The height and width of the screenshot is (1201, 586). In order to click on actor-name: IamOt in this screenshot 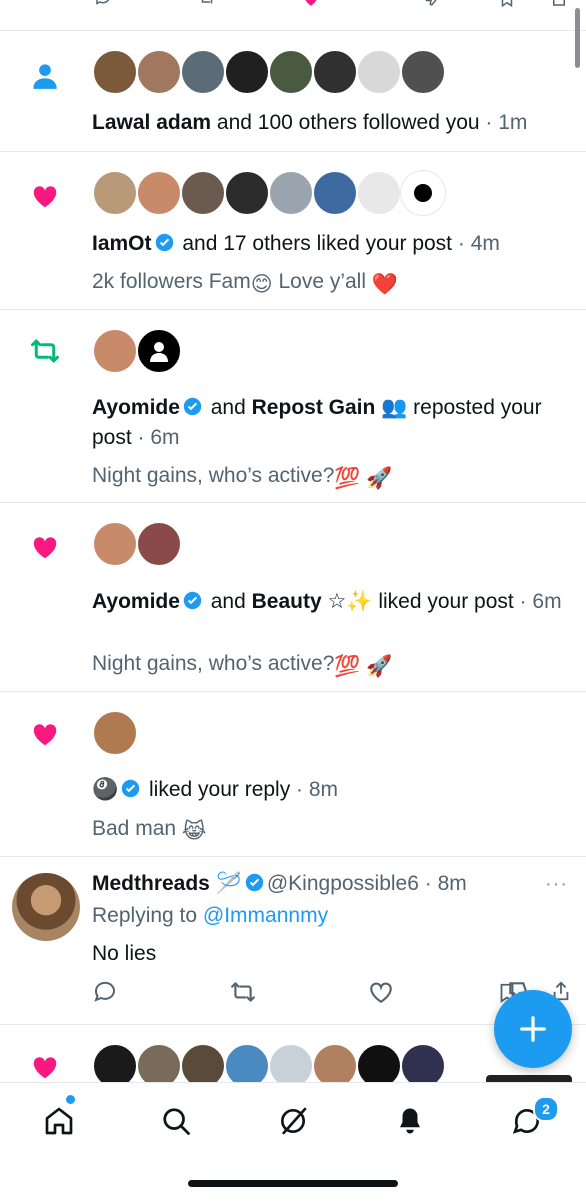, I will do `click(122, 243)`.